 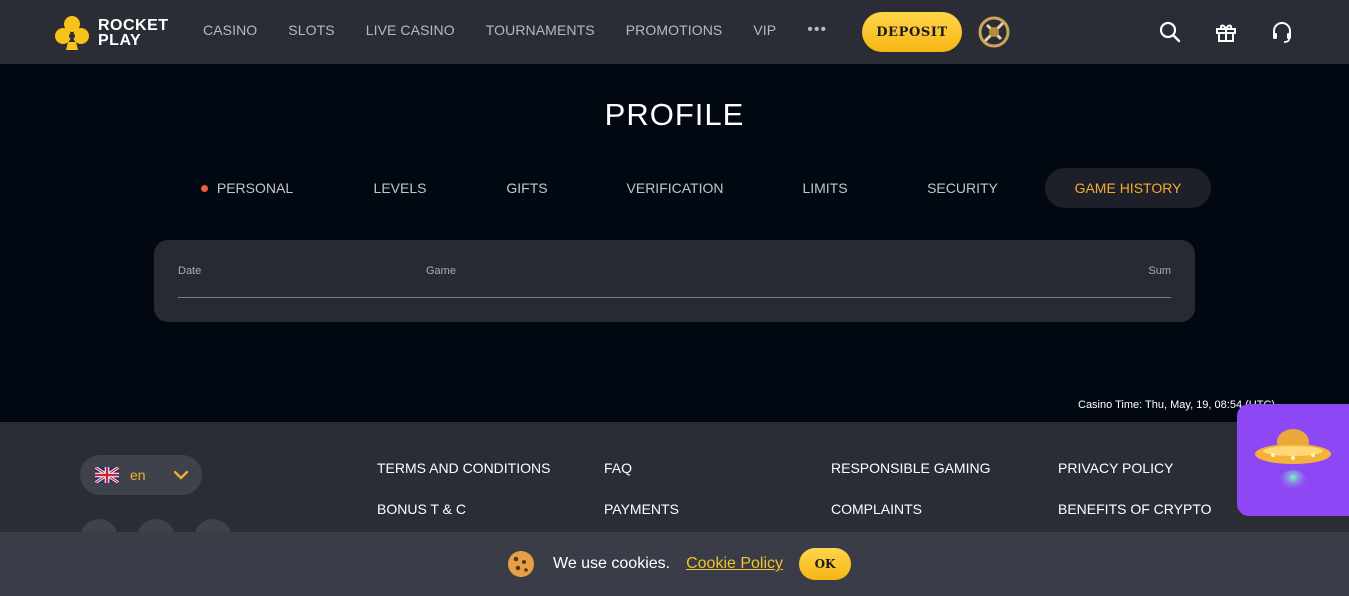 I want to click on footer-link-responsible-gaming: RESPONSIBLE GAMING, so click(x=910, y=468).